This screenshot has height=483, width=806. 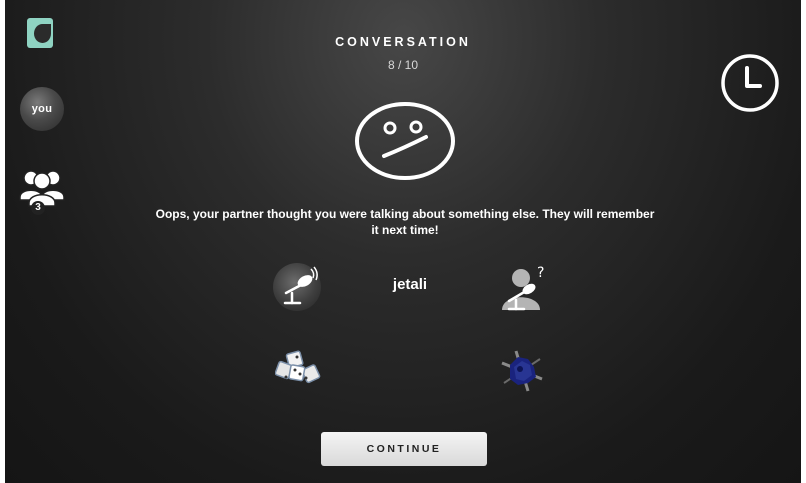 What do you see at coordinates (523, 288) in the screenshot?
I see `listener-question-icon: ?` at bounding box center [523, 288].